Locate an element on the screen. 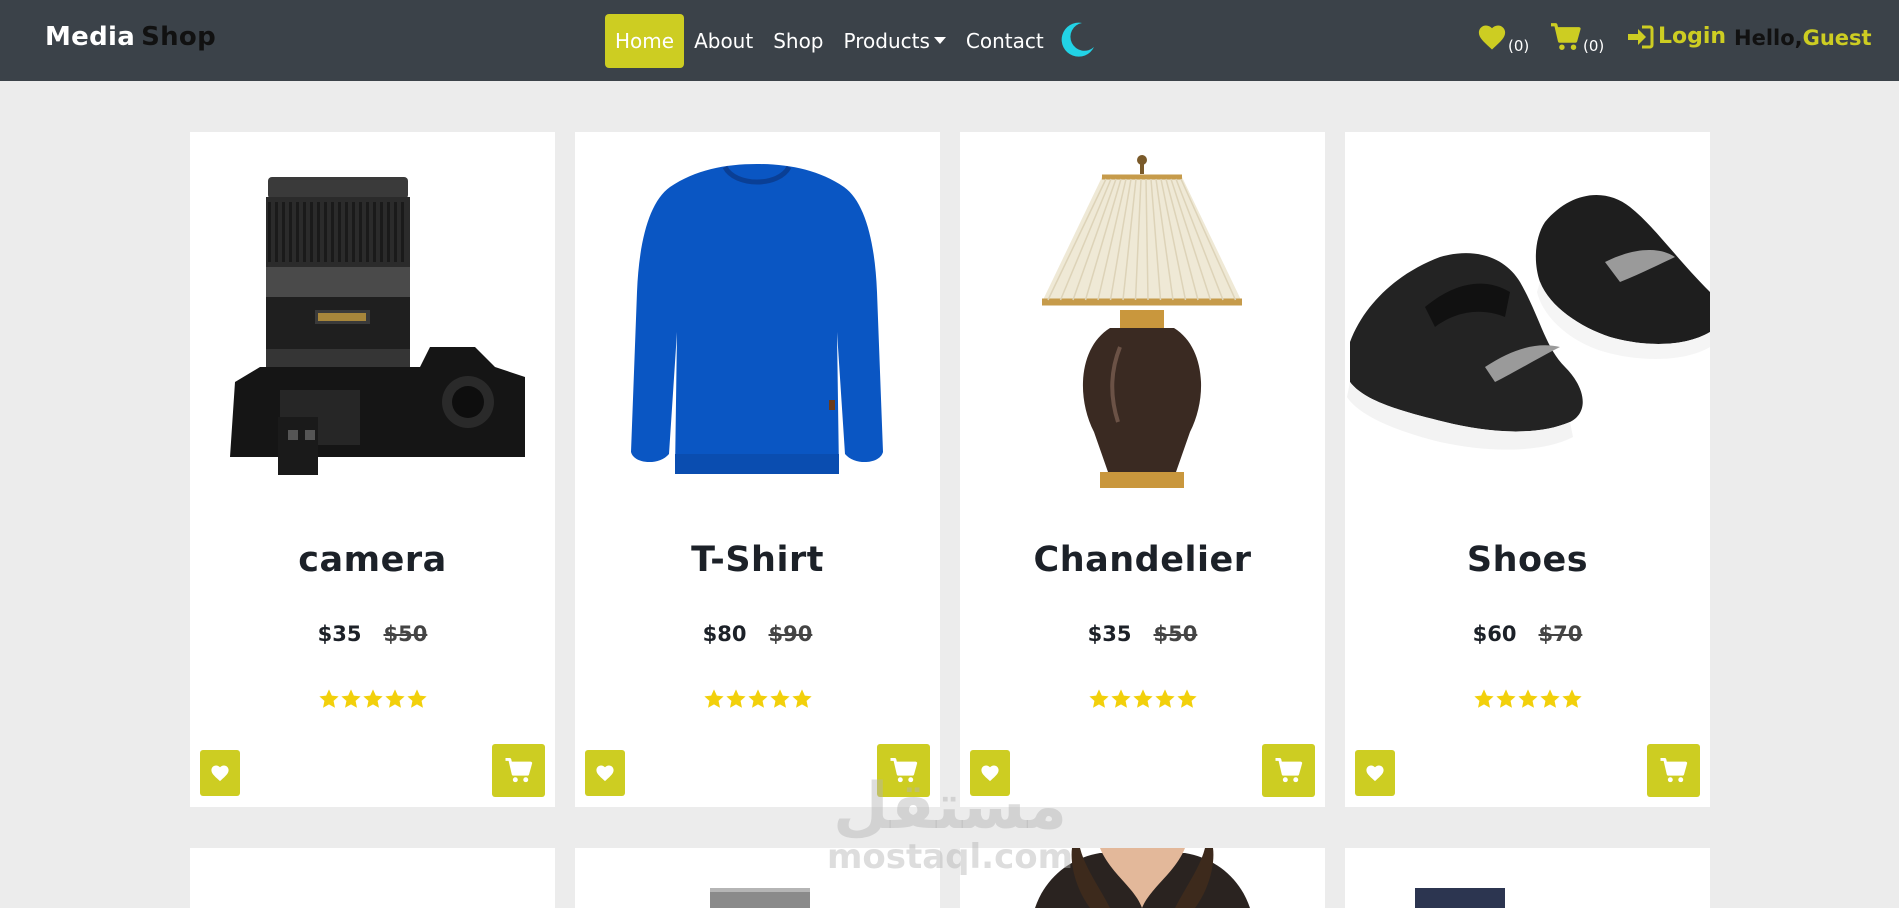  main-nav: Home About Shop Products Contact is located at coordinates (829, 41).